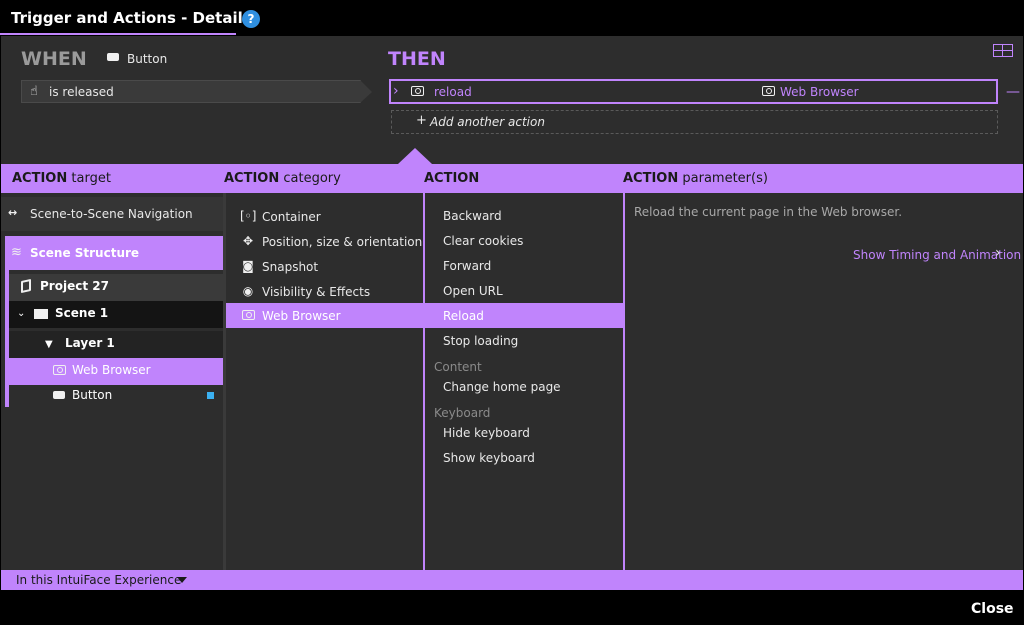 This screenshot has width=1024, height=625. What do you see at coordinates (99, 580) in the screenshot?
I see `scope-label: In this IntuiFace Experience` at bounding box center [99, 580].